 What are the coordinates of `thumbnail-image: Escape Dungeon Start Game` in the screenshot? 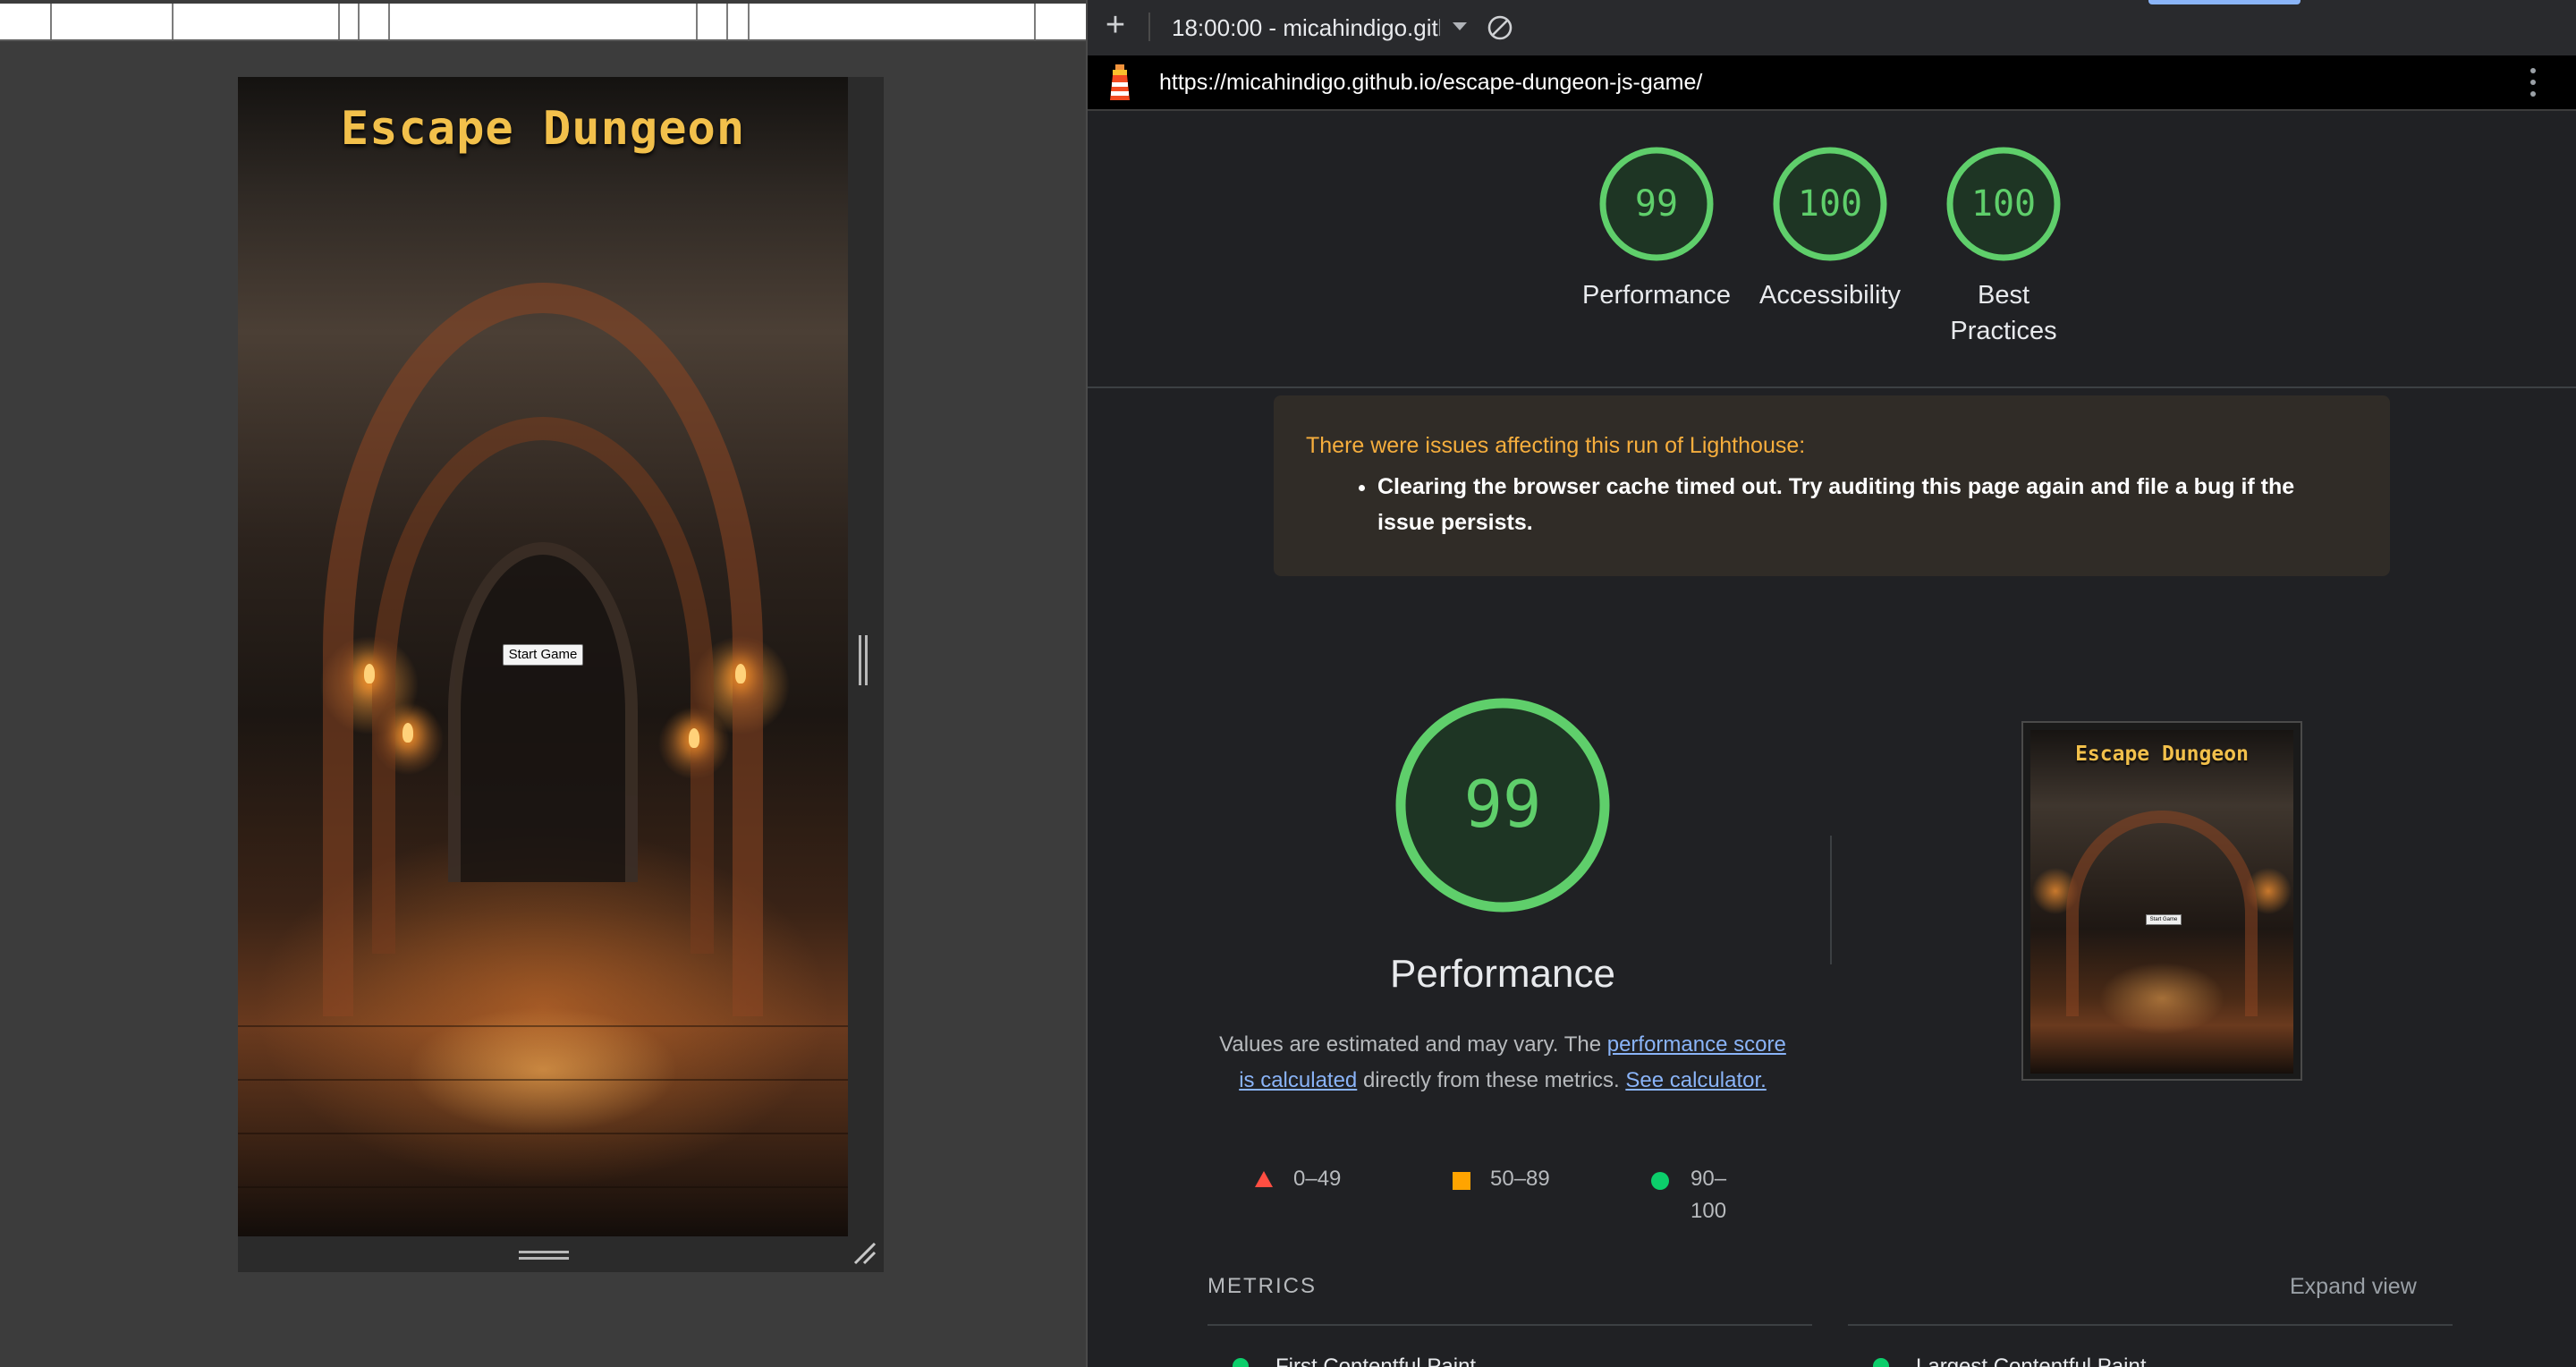 It's located at (2161, 902).